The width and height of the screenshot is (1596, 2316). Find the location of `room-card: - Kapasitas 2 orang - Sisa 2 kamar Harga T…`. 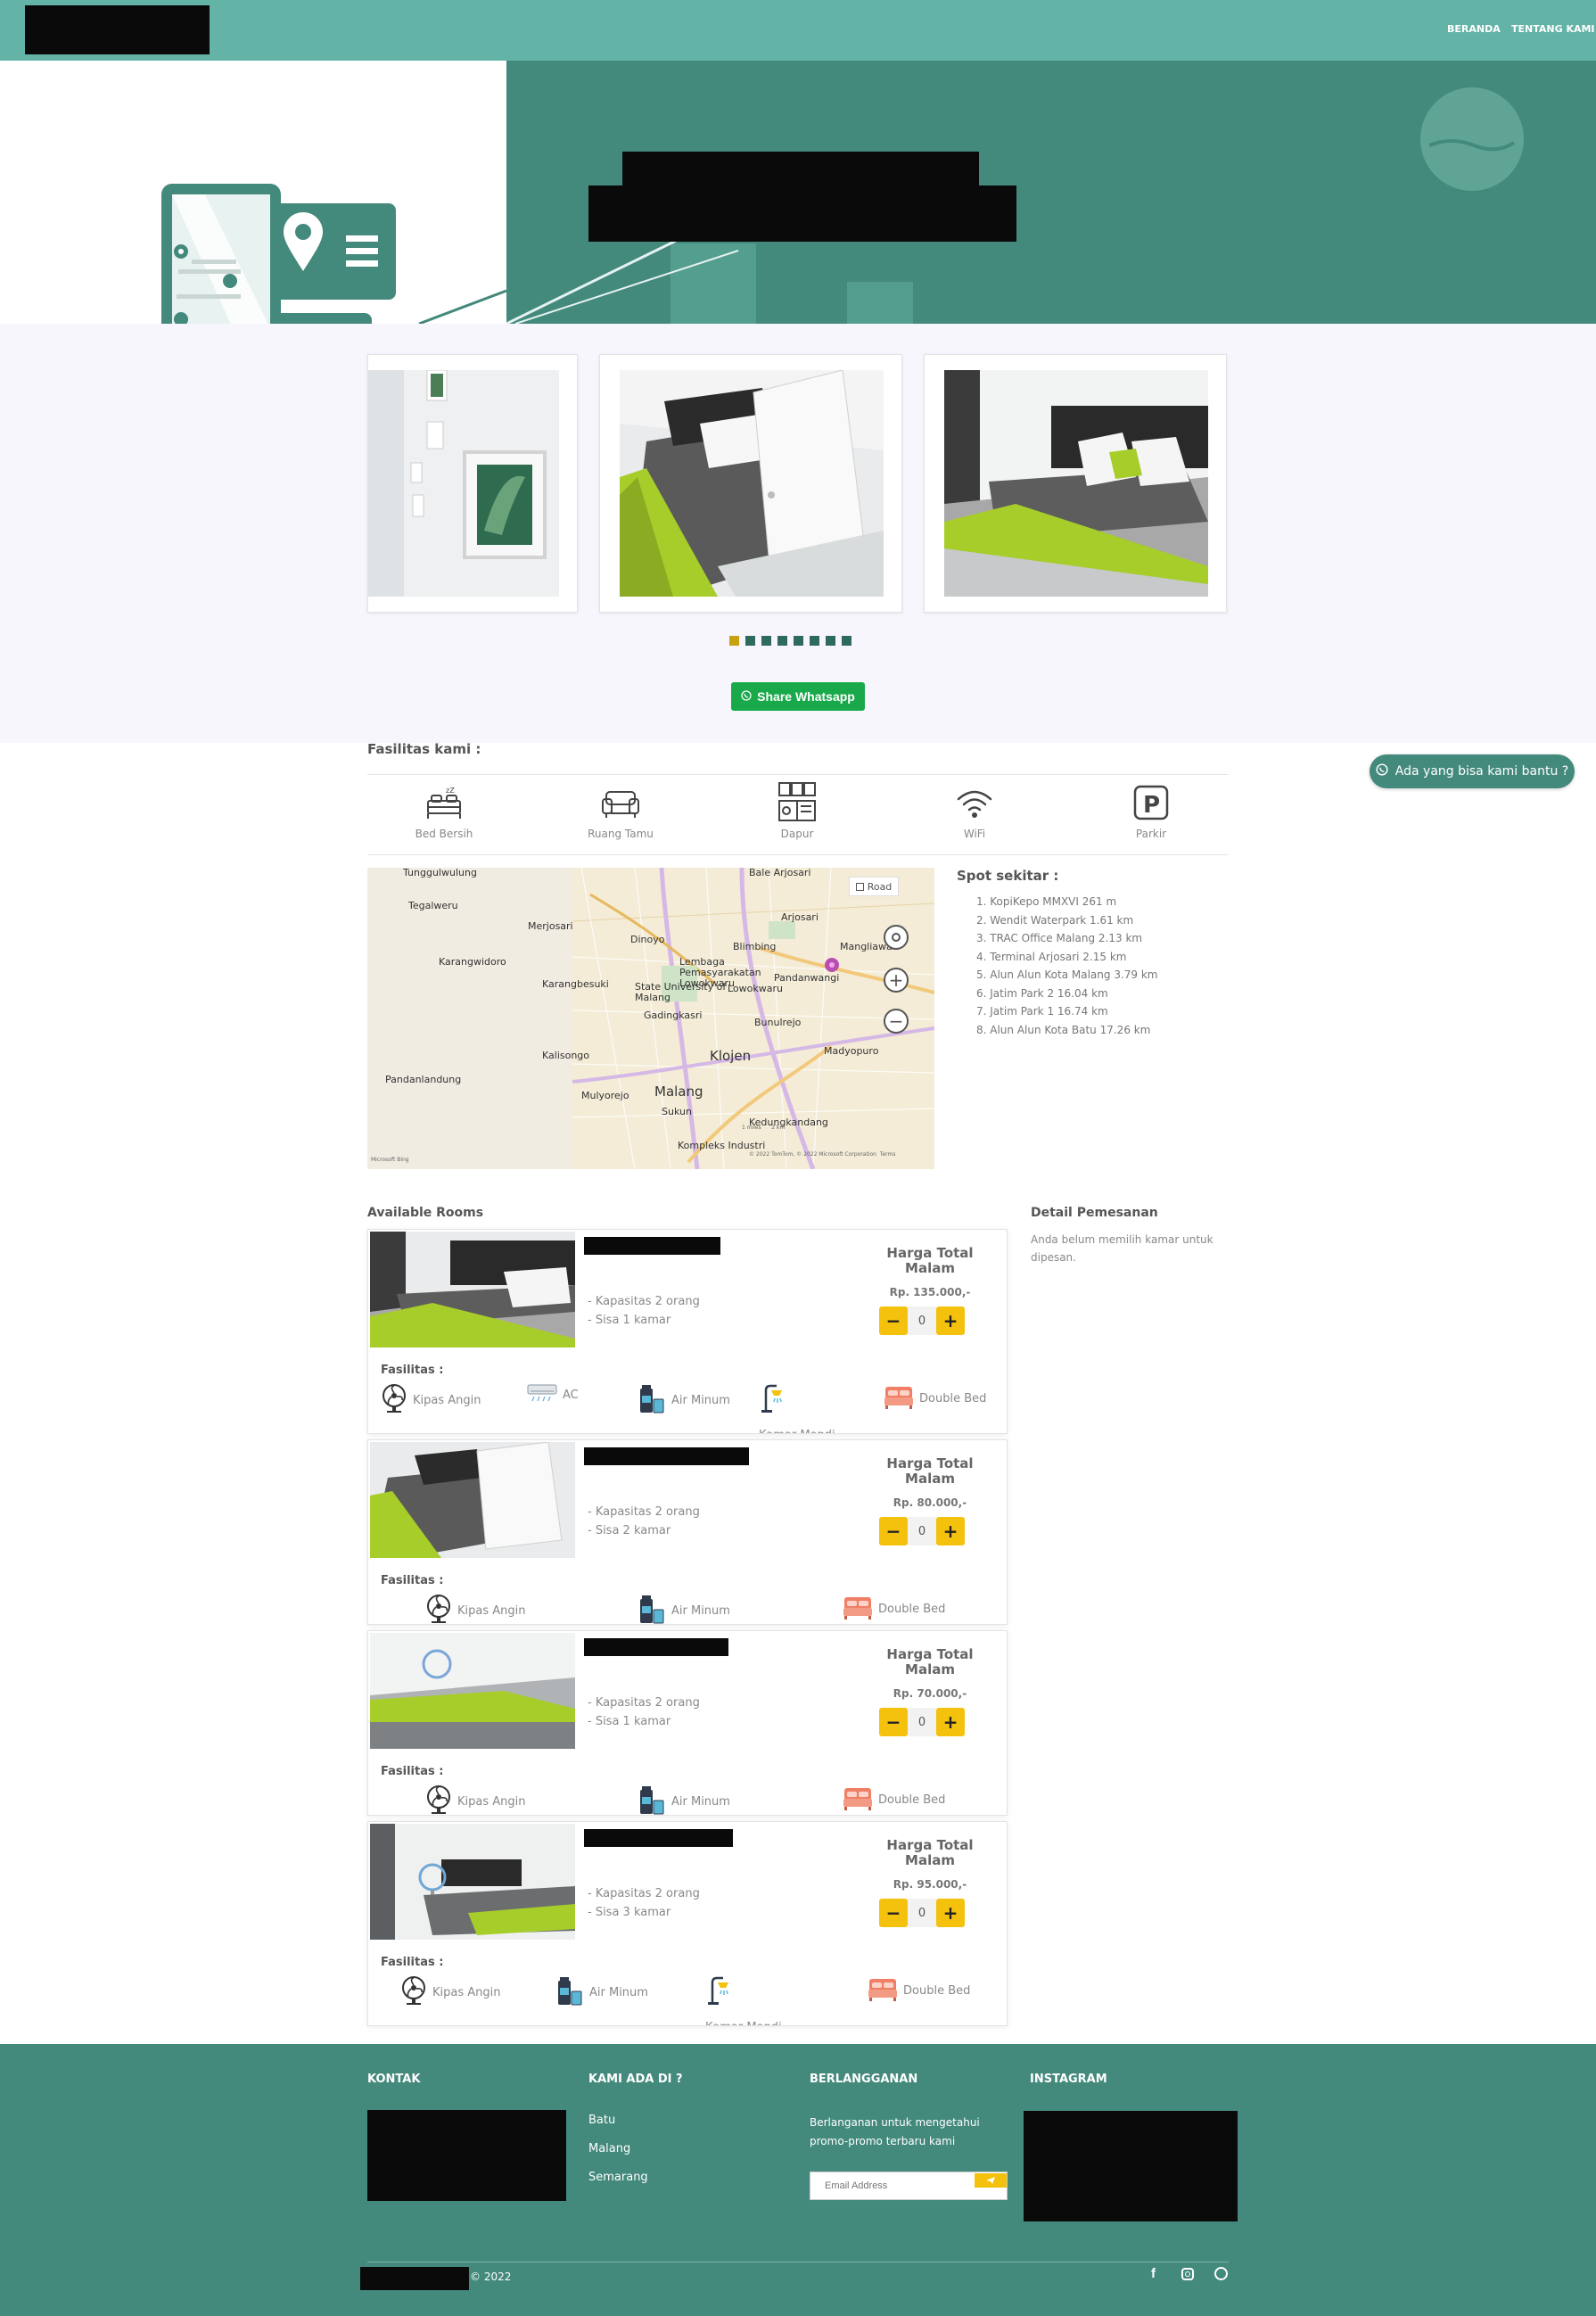

room-card: - Kapasitas 2 orang - Sisa 2 kamar Harga T… is located at coordinates (687, 1532).